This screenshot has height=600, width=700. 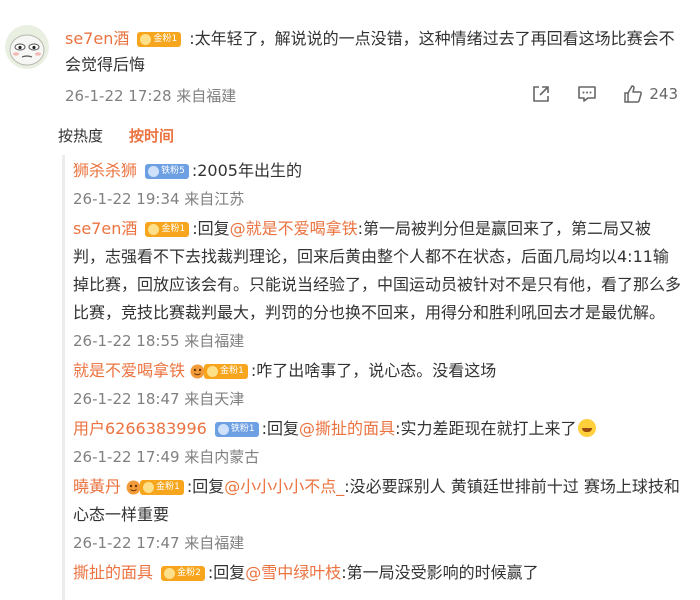 What do you see at coordinates (294, 228) in the screenshot?
I see `reply-mention-link: @就是不爱喝拿铁` at bounding box center [294, 228].